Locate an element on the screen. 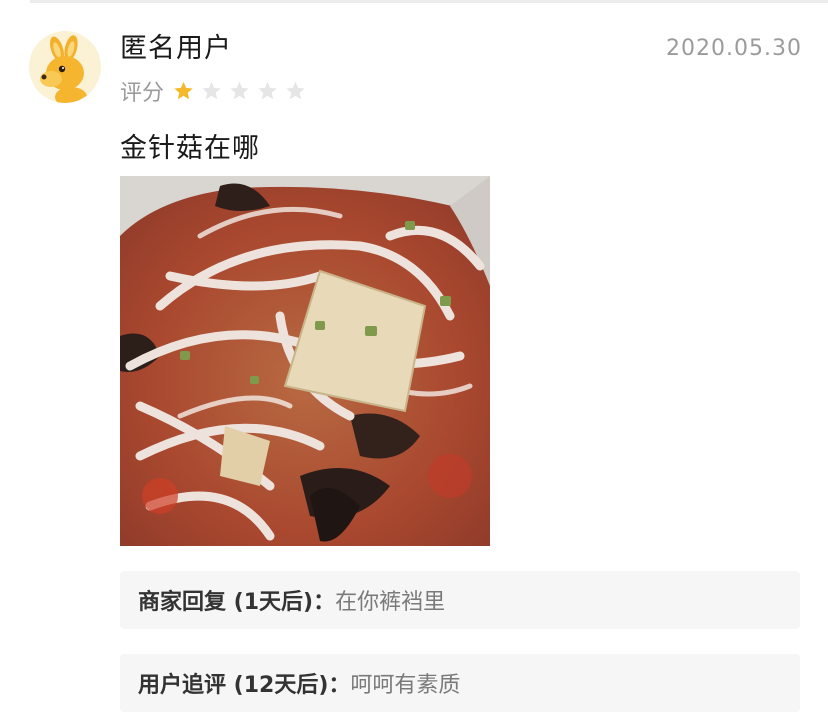 This screenshot has width=828, height=712. rating-row: 评分 is located at coordinates (216, 91).